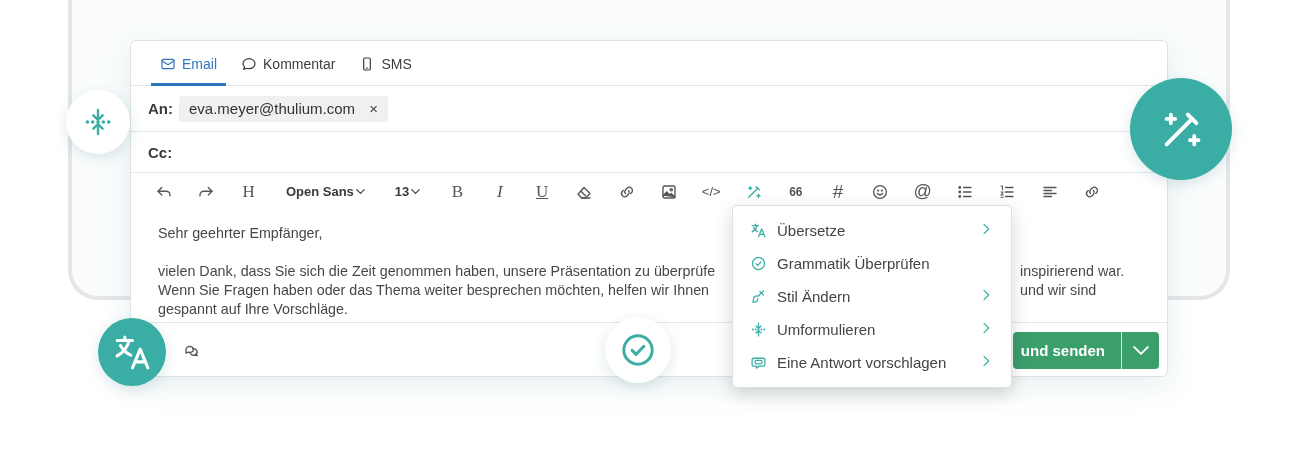 Image resolution: width=1300 pixels, height=455 pixels. Describe the element at coordinates (872, 296) in the screenshot. I see `menu-item: Stil Ändern` at that location.